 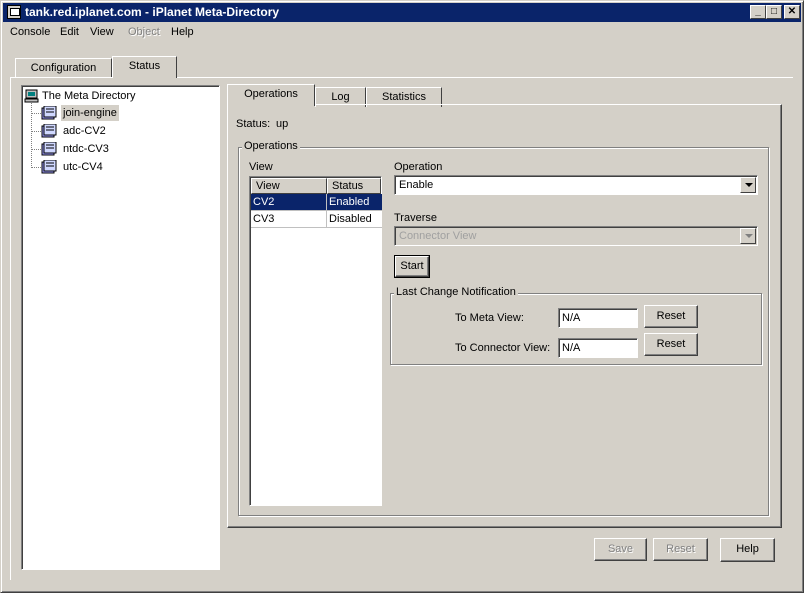 I want to click on operation-select-value: Enable, so click(x=416, y=185).